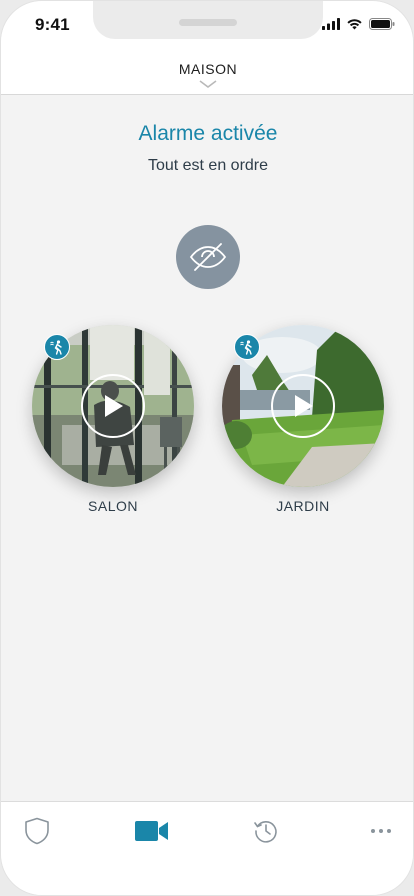 This screenshot has width=414, height=896. I want to click on notch-speaker, so click(208, 22).